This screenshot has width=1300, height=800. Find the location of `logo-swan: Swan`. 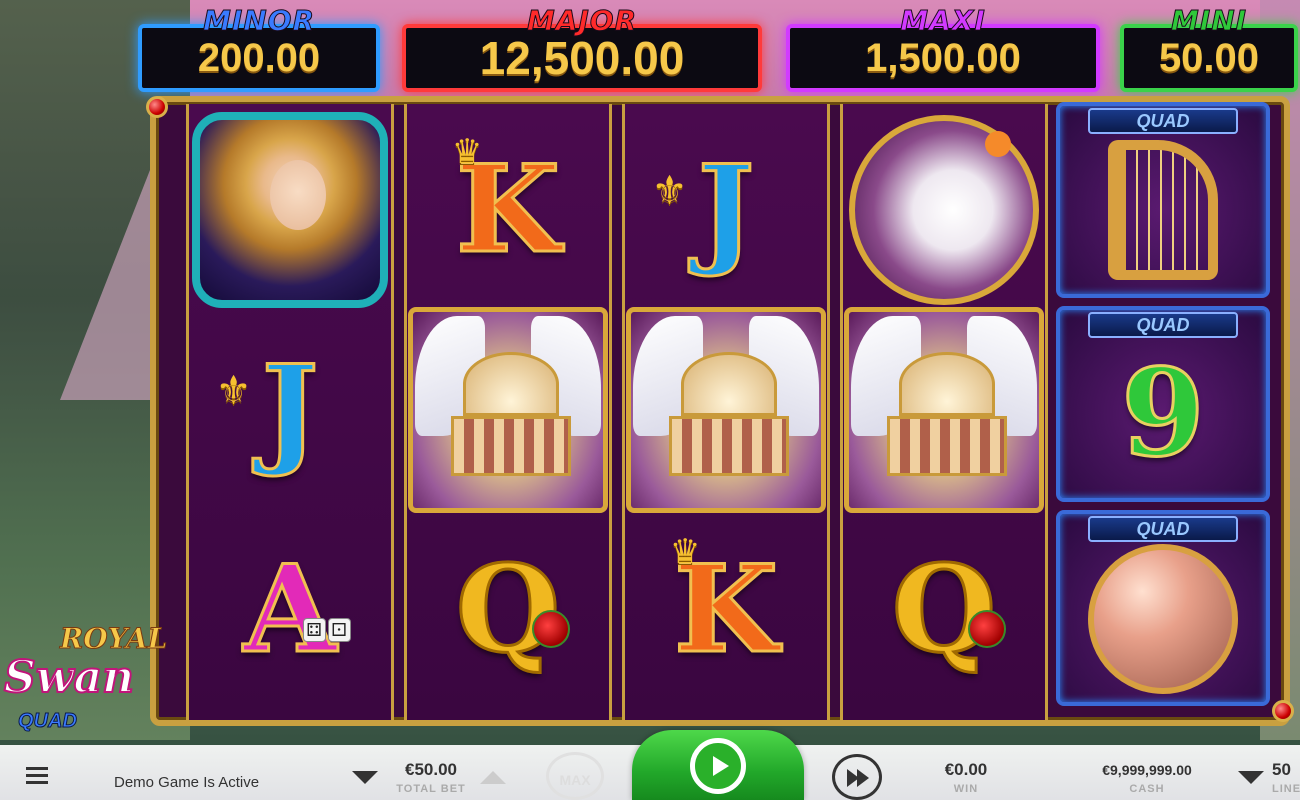

logo-swan: Swan is located at coordinates (69, 677).